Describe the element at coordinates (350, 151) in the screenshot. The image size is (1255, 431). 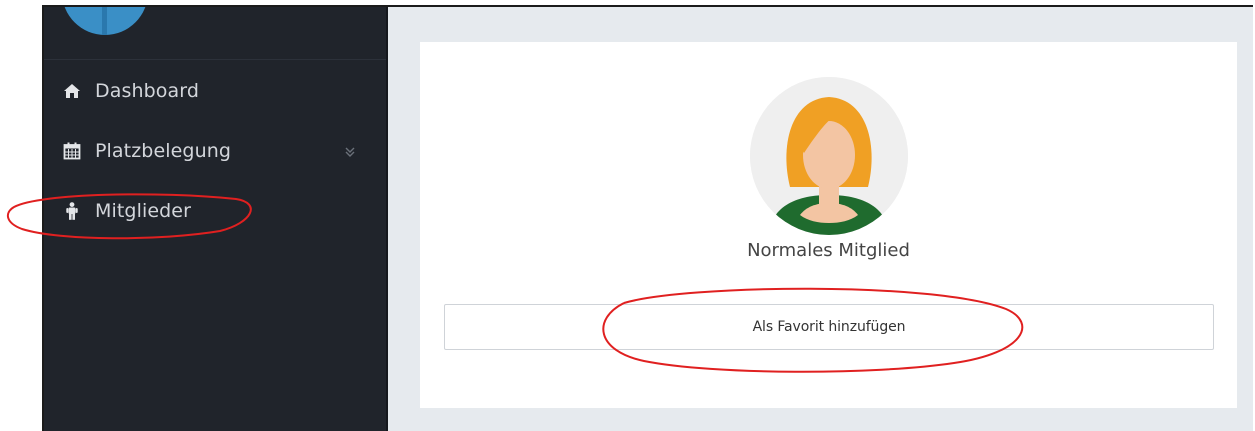
I see `double-chevron-down-icon` at that location.